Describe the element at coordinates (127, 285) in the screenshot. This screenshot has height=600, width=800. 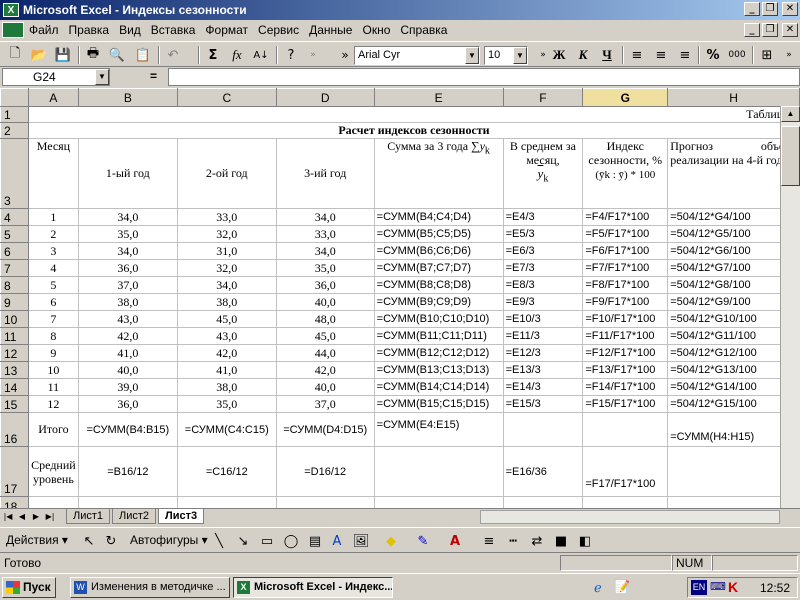
I see `year1-cell: 37,0` at that location.